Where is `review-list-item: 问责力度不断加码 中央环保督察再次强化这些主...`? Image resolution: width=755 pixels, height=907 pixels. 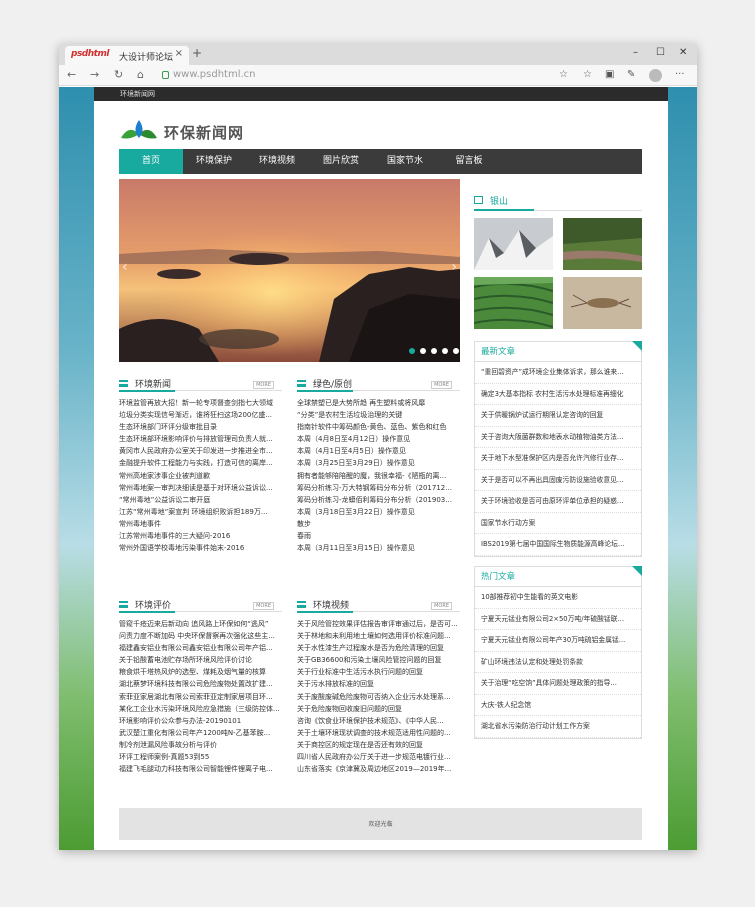 review-list-item: 问责力度不断加码 中央环保督察再次强化这些主... is located at coordinates (200, 636).